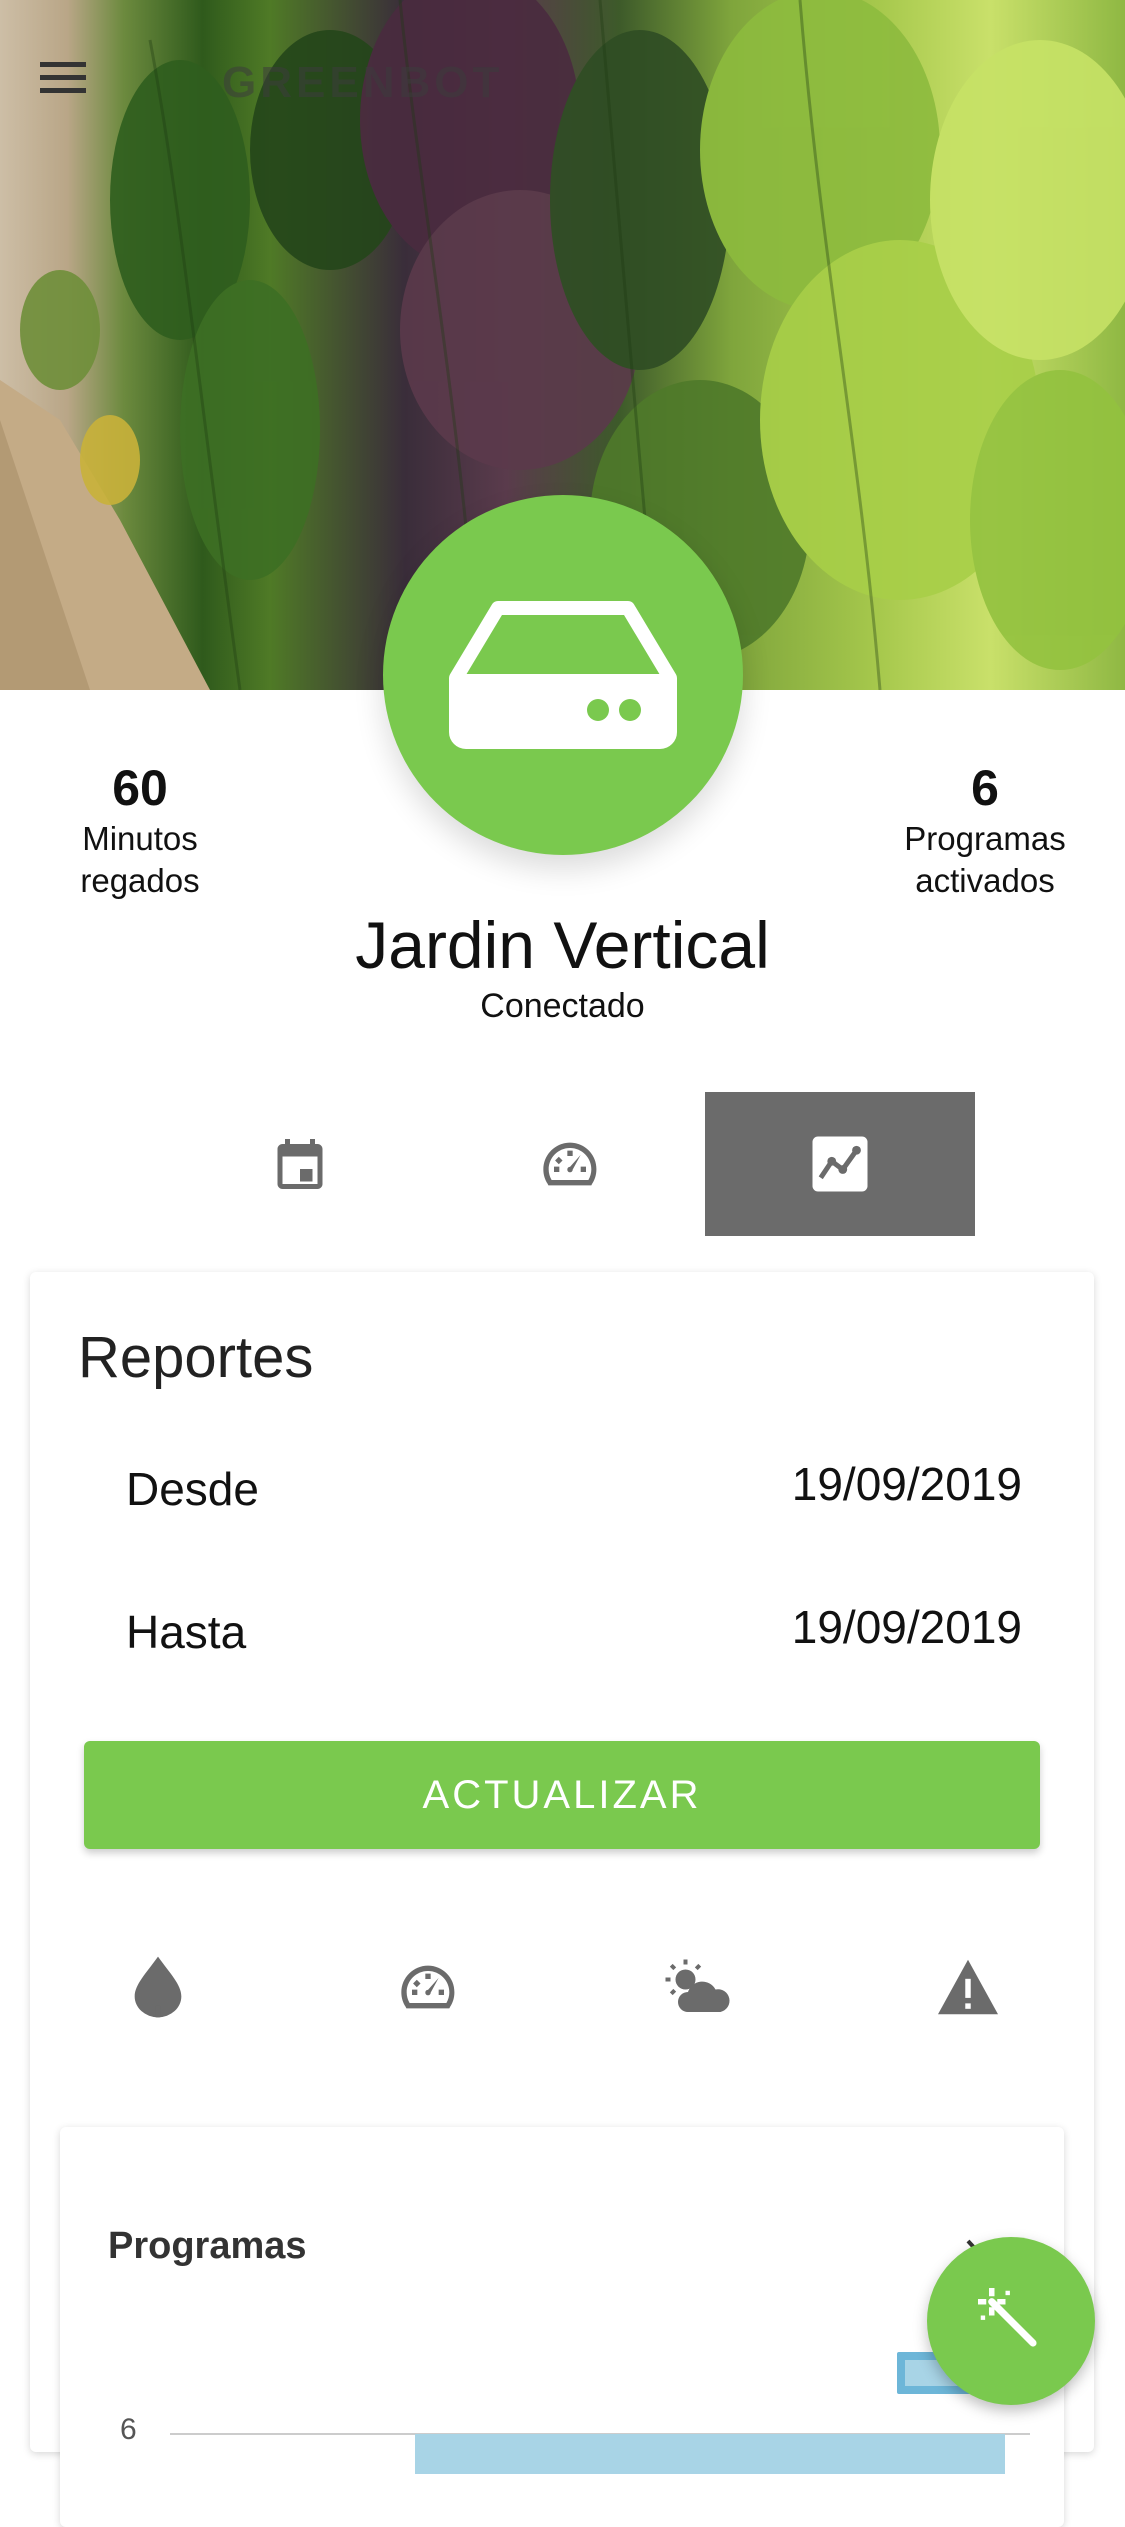  I want to click on hamburger-menu-icon, so click(63, 77).